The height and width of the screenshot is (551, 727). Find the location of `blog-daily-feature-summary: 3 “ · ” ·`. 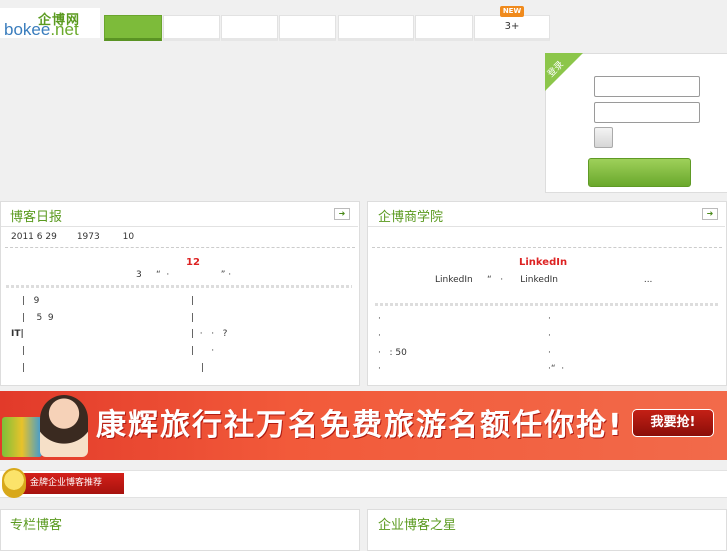

blog-daily-feature-summary: 3 “ · ” · is located at coordinates (184, 275).